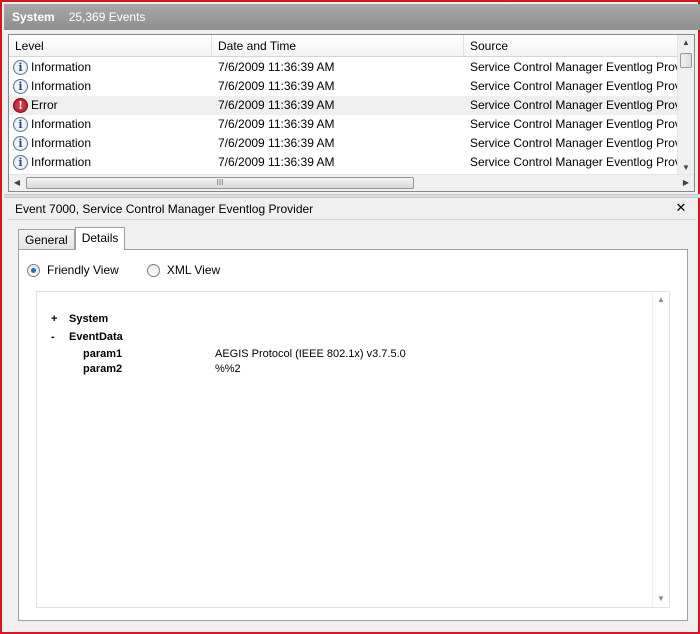 The width and height of the screenshot is (700, 634). Describe the element at coordinates (60, 337) in the screenshot. I see `collapse-icon: -` at that location.